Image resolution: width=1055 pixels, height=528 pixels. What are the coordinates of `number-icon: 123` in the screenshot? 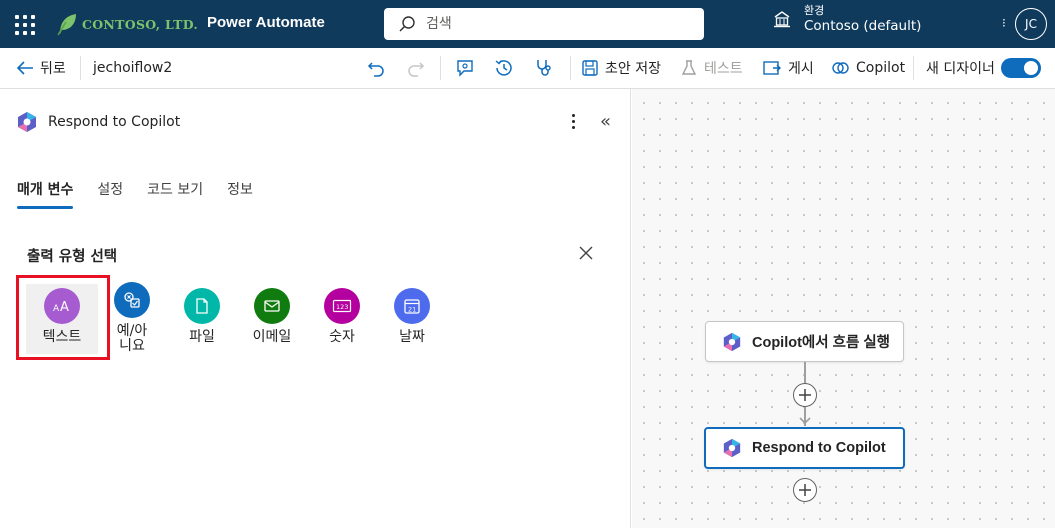 It's located at (342, 306).